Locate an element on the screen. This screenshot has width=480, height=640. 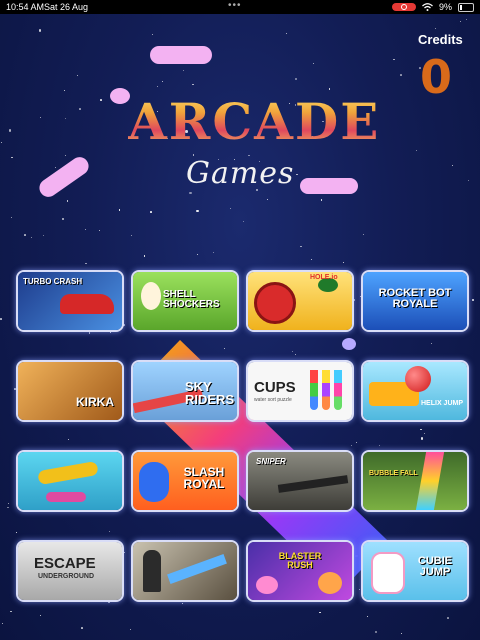
game-tile-turbo-crash: TURBO CRASH is located at coordinates (70, 301).